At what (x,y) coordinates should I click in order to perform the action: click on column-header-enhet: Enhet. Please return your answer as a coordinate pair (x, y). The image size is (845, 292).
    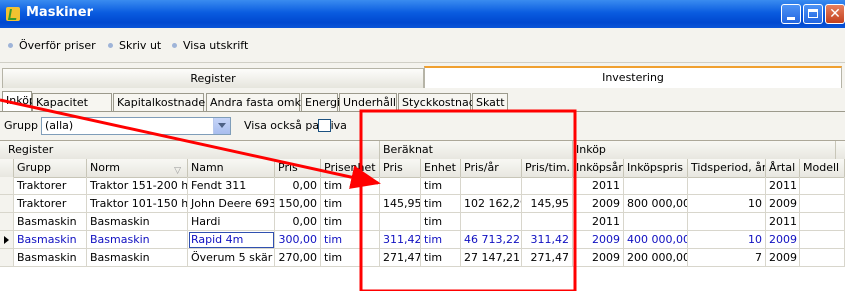
    Looking at the image, I should click on (441, 168).